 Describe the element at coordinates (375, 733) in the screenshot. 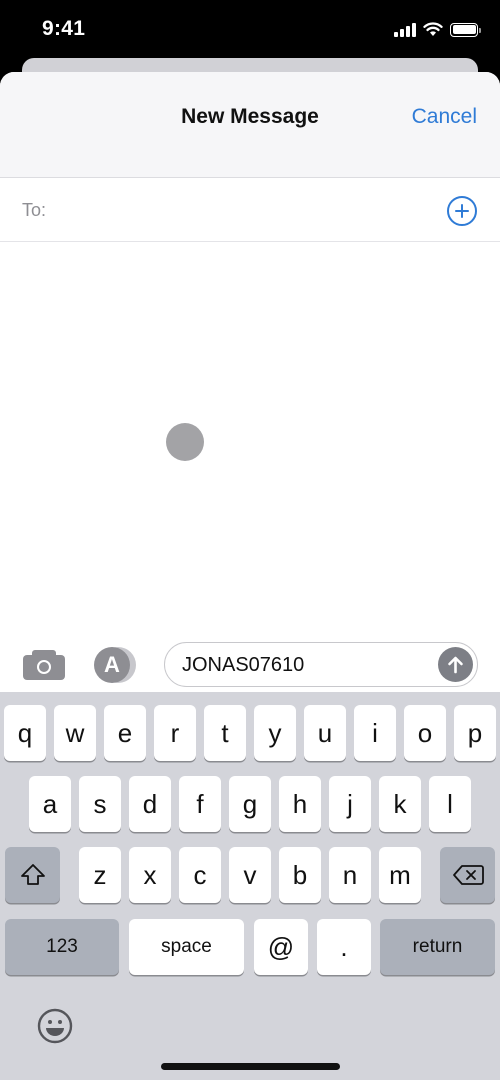

I see `key-i: i` at that location.